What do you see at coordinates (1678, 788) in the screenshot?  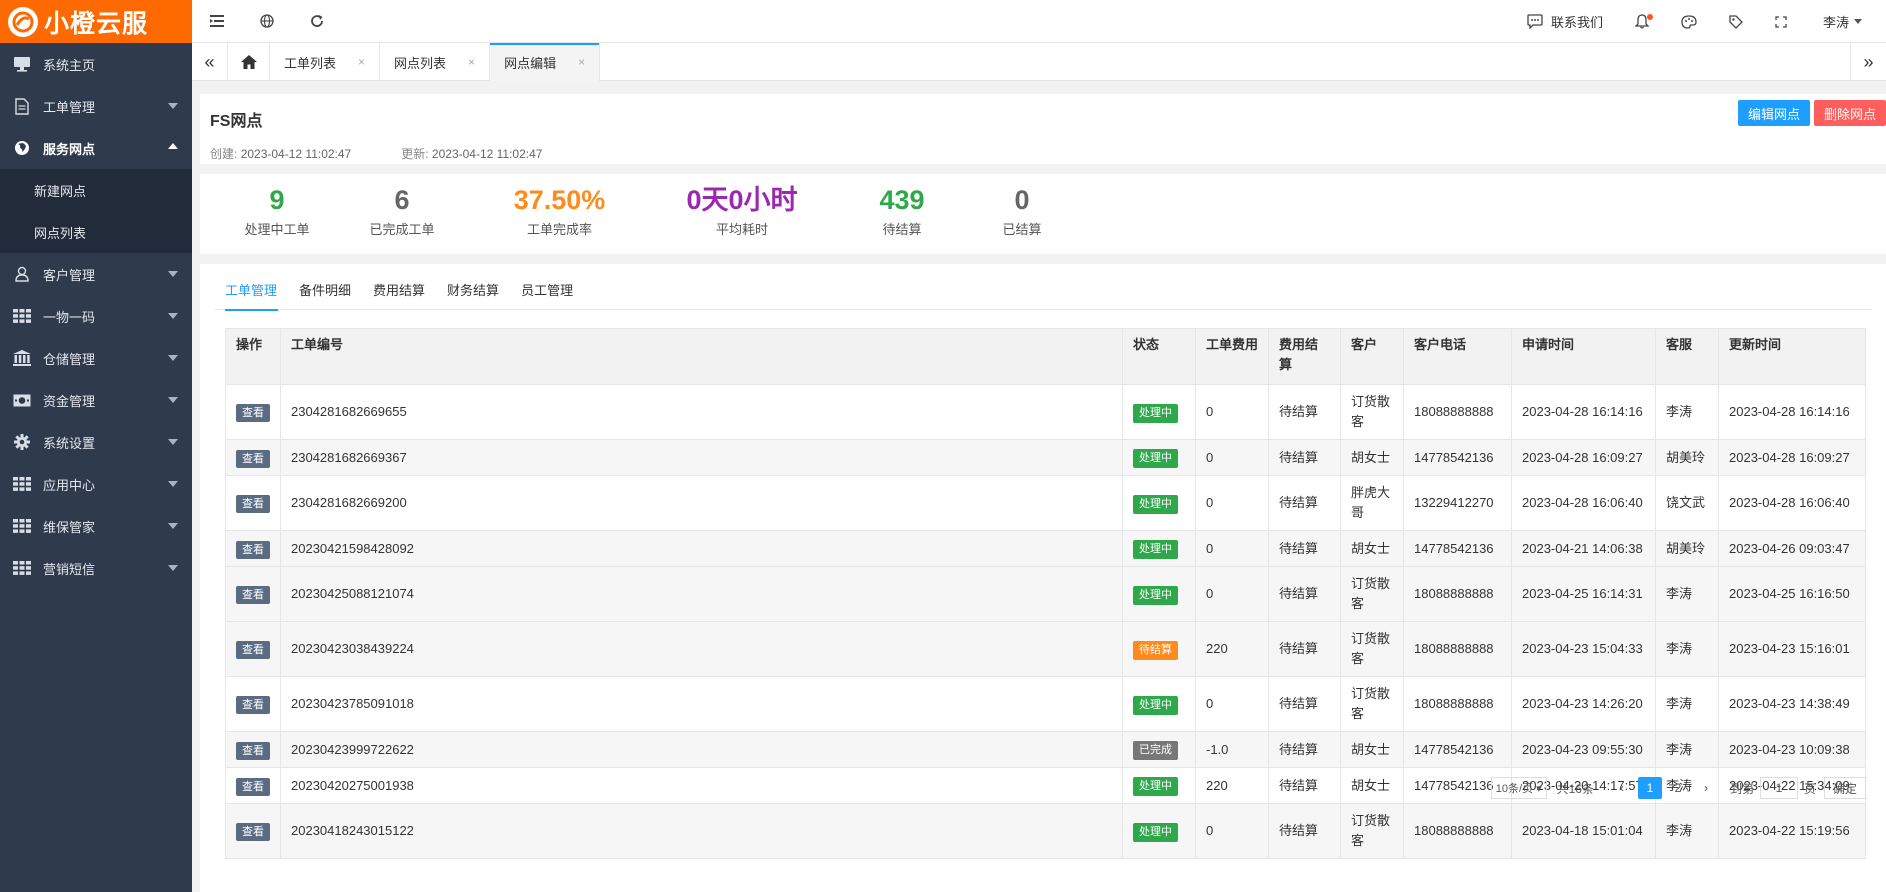 I see `page-number: 2` at bounding box center [1678, 788].